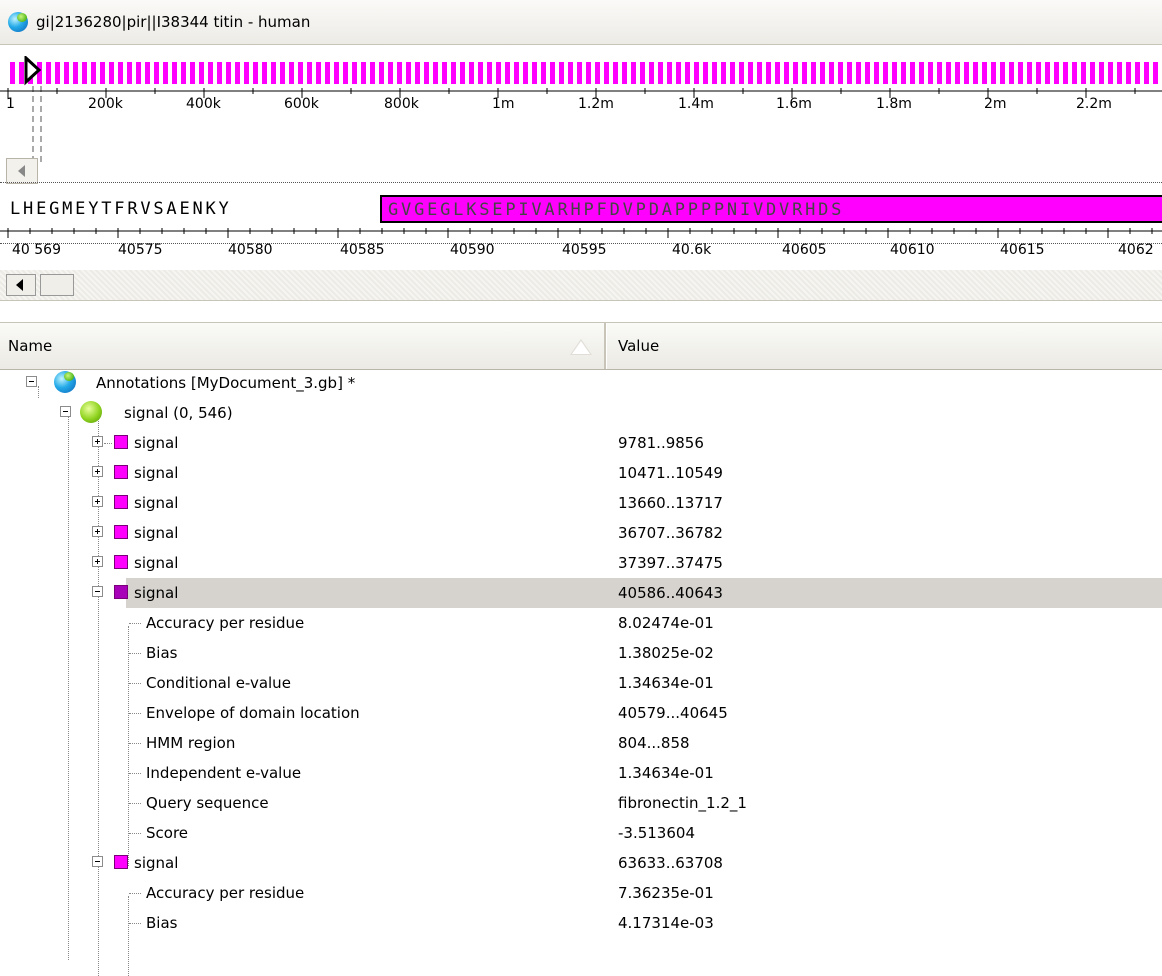  I want to click on qualifier-name: Query sequence, so click(207, 803).